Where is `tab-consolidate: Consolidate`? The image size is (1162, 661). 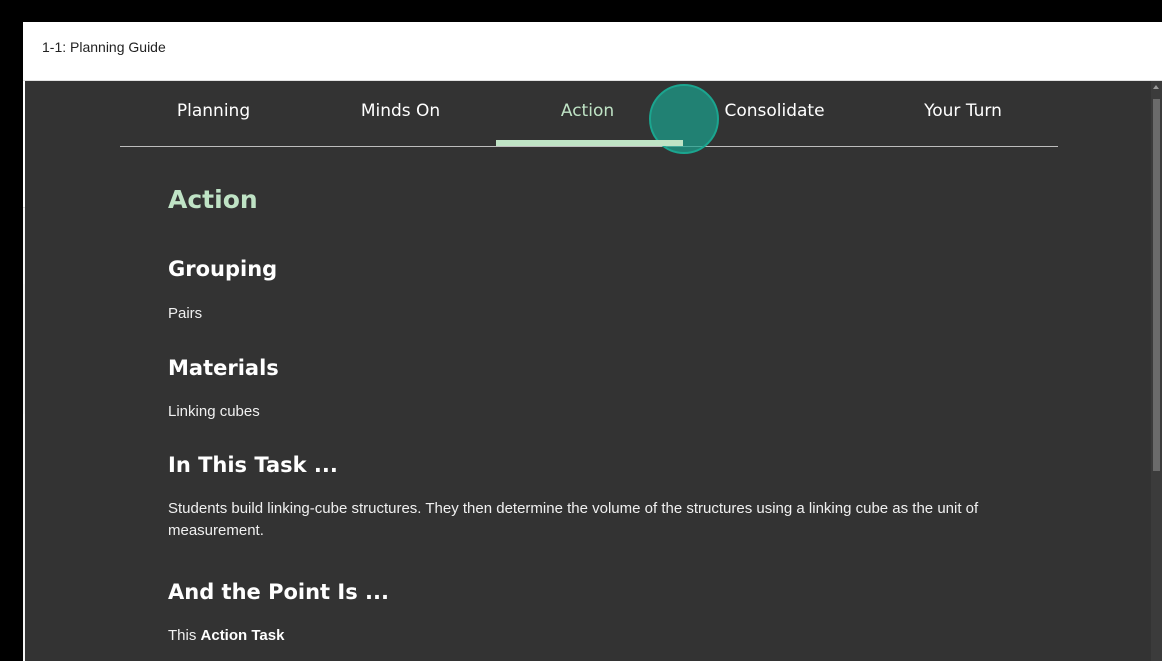
tab-consolidate: Consolidate is located at coordinates (774, 113).